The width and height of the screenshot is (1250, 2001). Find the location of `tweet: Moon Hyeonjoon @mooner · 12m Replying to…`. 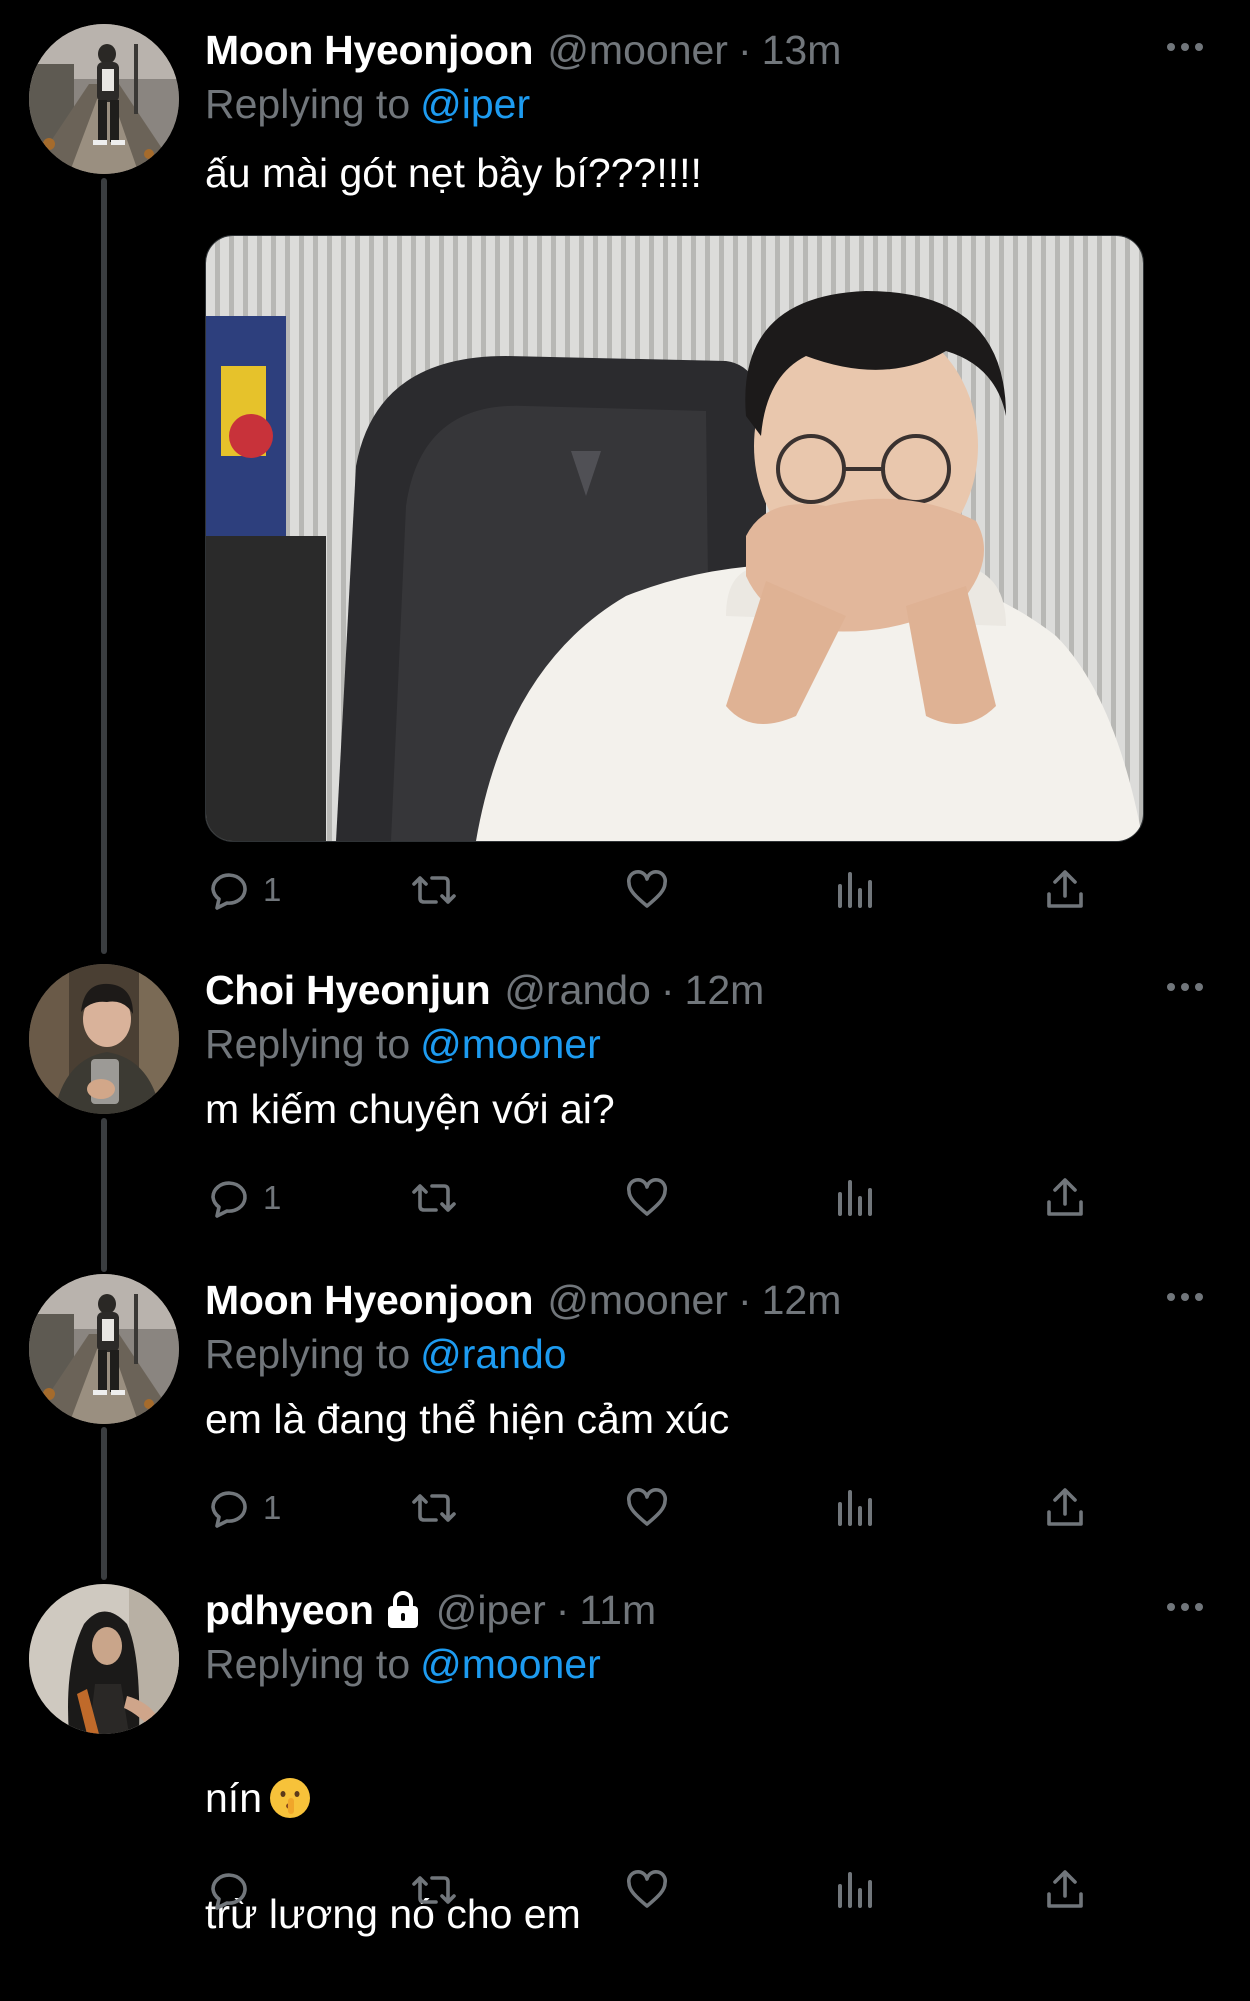

tweet: Moon Hyeonjoon @mooner · 12m Replying to… is located at coordinates (625, 1400).